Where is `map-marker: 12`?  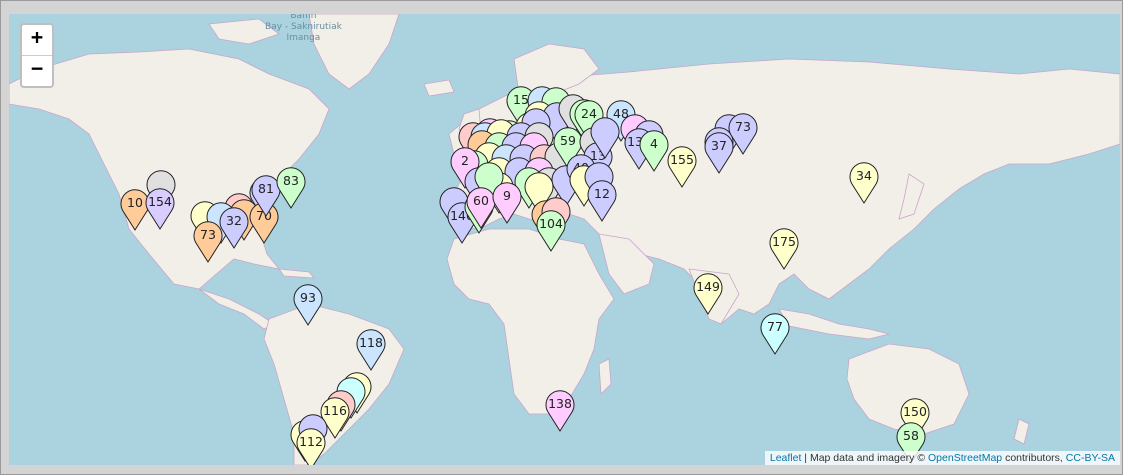 map-marker: 12 is located at coordinates (602, 201).